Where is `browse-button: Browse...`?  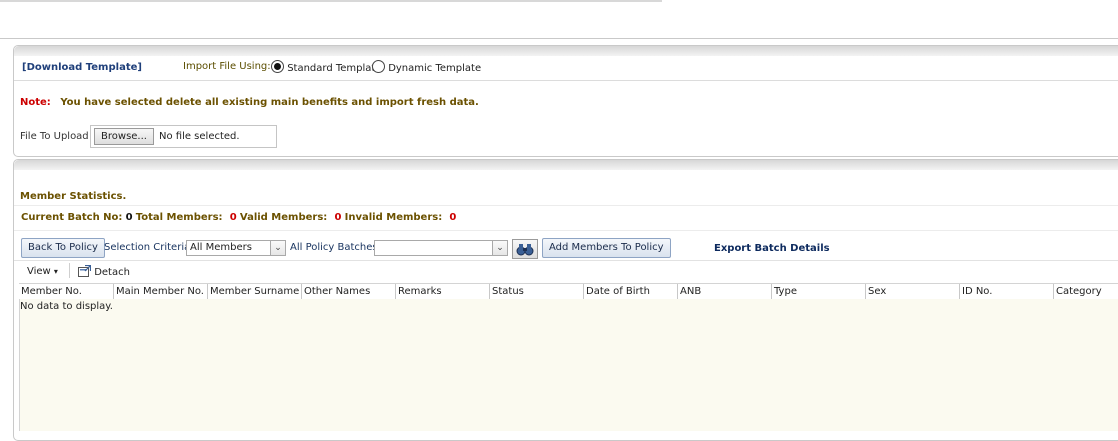
browse-button: Browse... is located at coordinates (124, 136).